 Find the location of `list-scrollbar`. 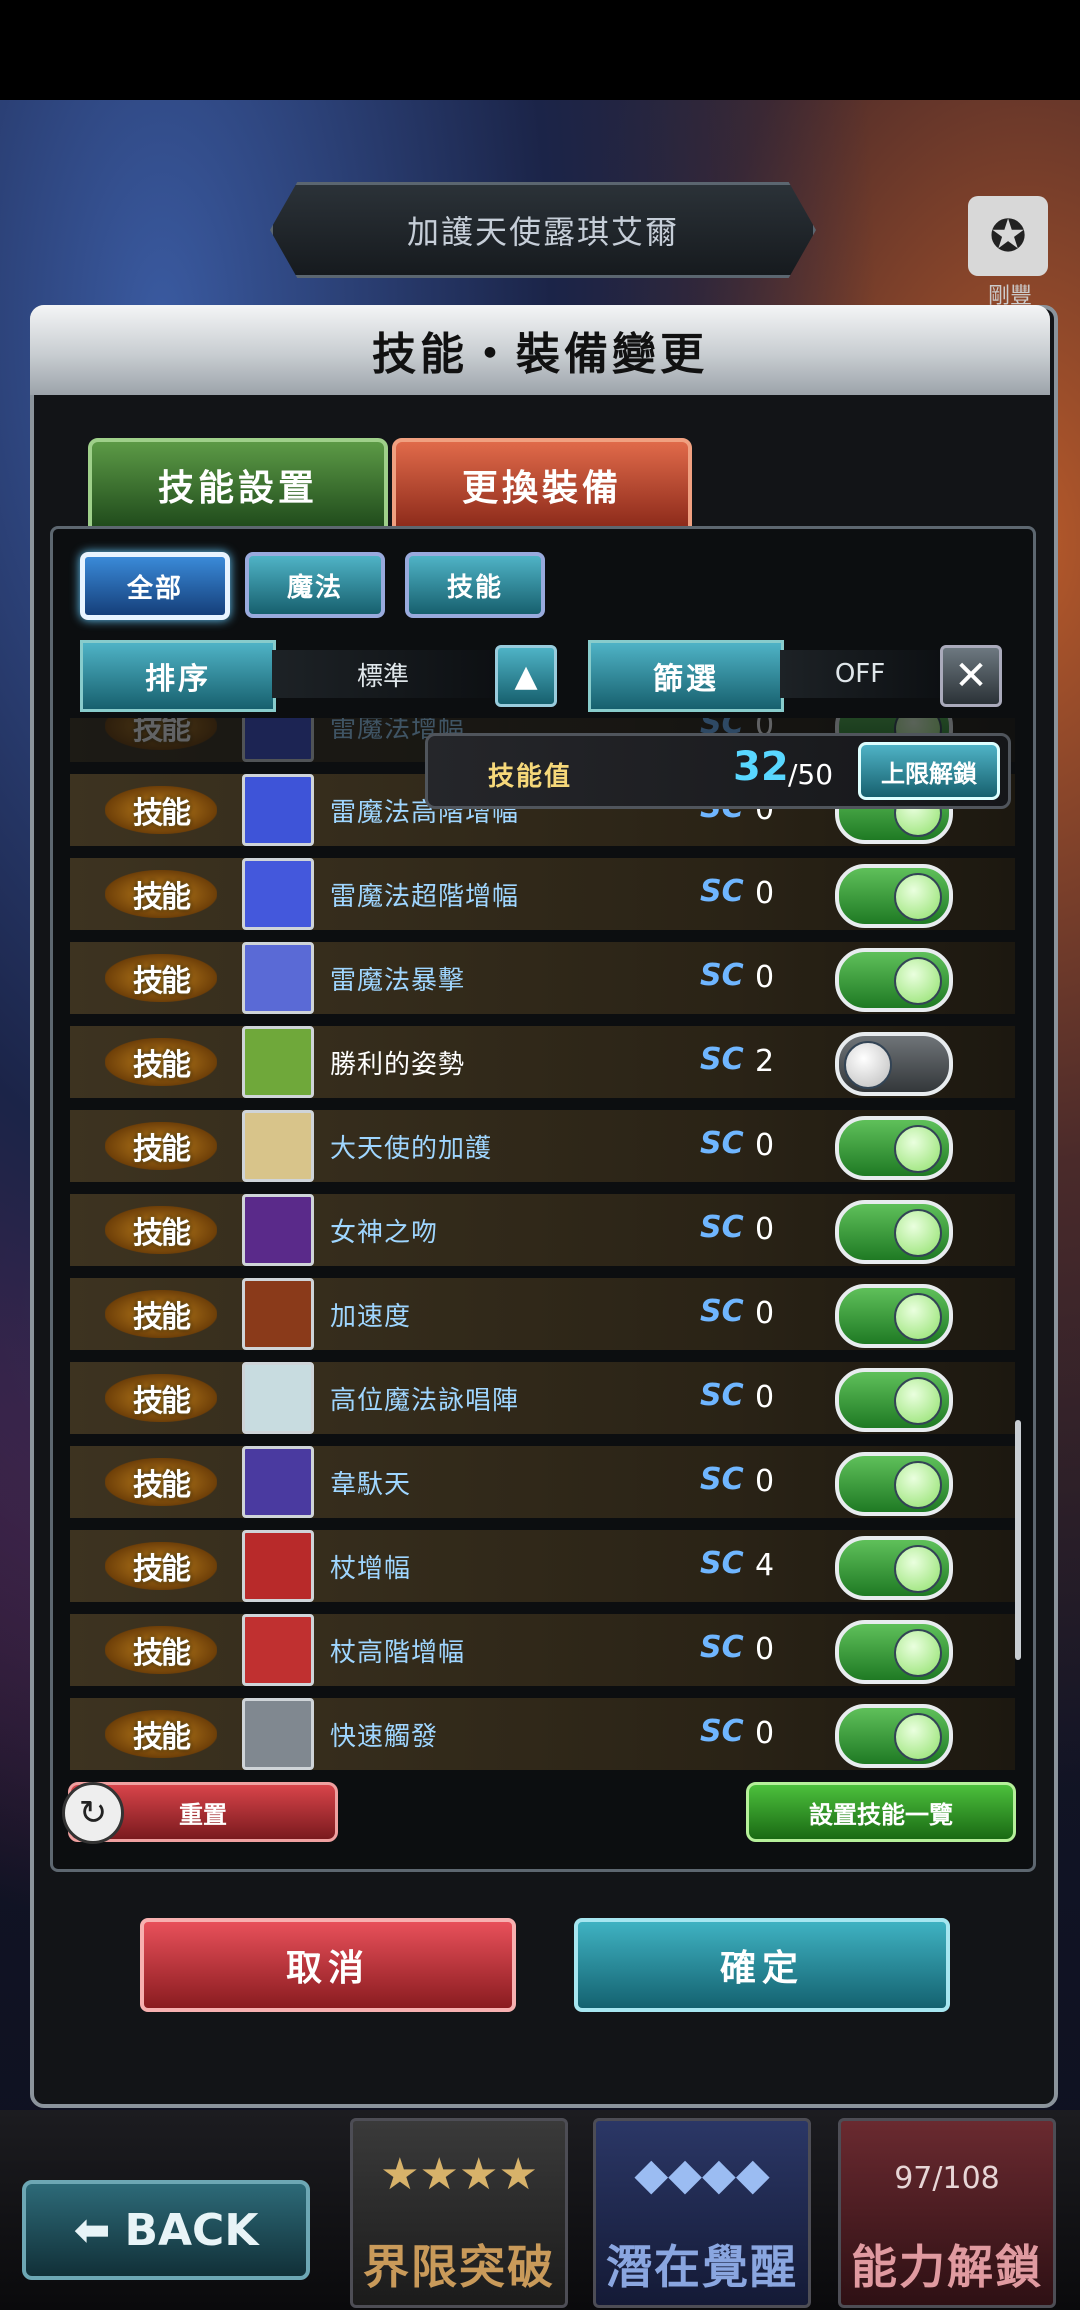

list-scrollbar is located at coordinates (1018, 1540).